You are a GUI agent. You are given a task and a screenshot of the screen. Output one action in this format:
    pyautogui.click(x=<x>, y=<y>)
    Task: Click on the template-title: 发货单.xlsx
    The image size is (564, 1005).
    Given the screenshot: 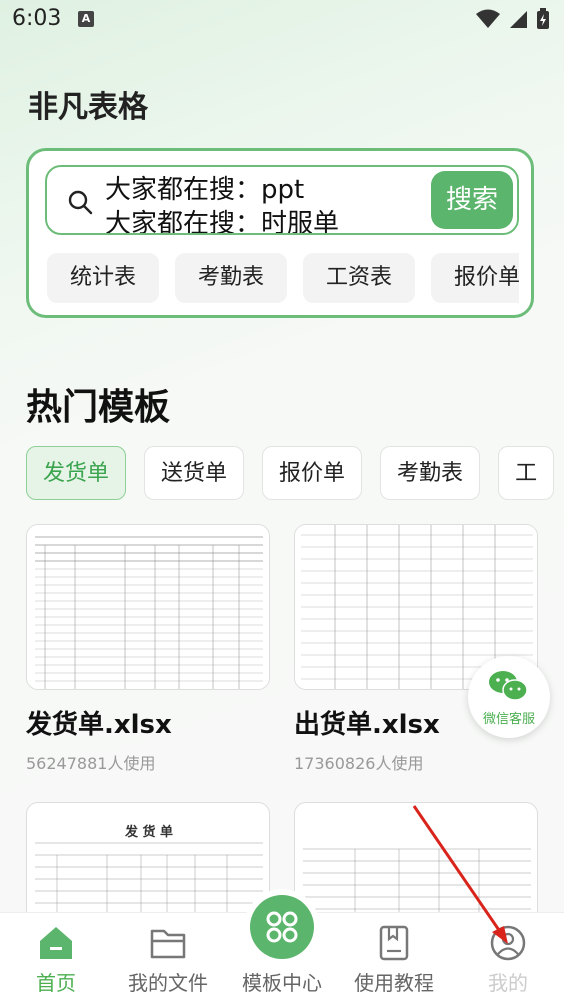 What is the action you would take?
    pyautogui.click(x=99, y=722)
    